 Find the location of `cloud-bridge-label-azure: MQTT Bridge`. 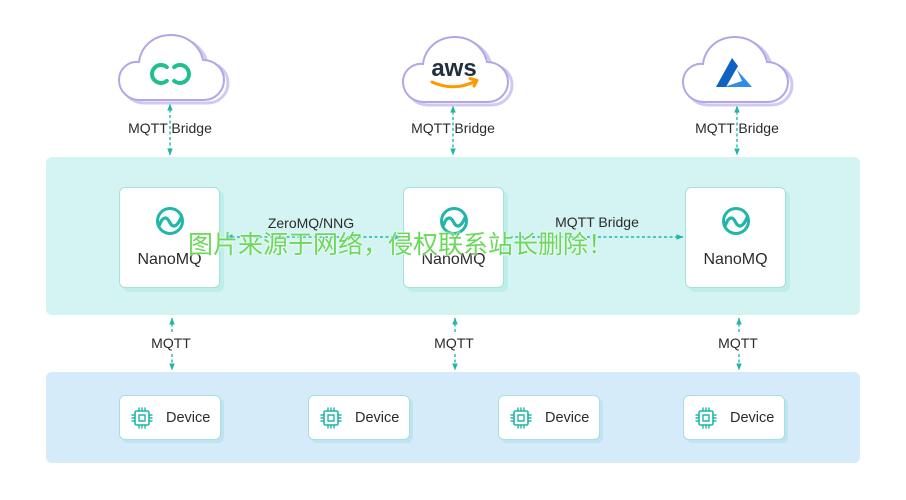

cloud-bridge-label-azure: MQTT Bridge is located at coordinates (737, 128).